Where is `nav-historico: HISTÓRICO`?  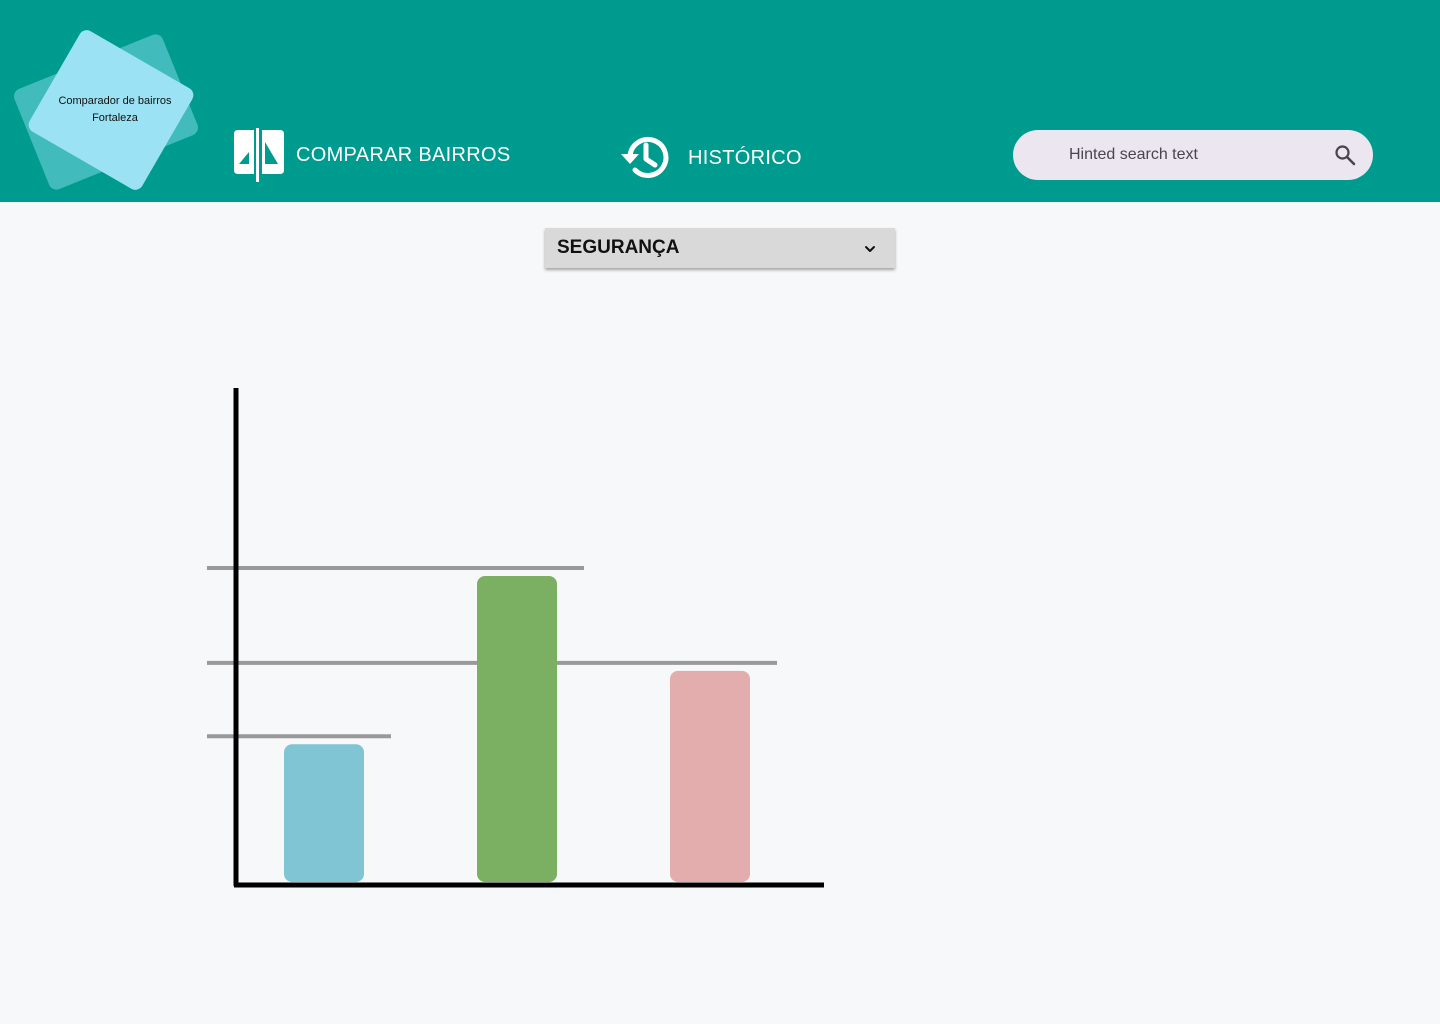
nav-historico: HISTÓRICO is located at coordinates (710, 158).